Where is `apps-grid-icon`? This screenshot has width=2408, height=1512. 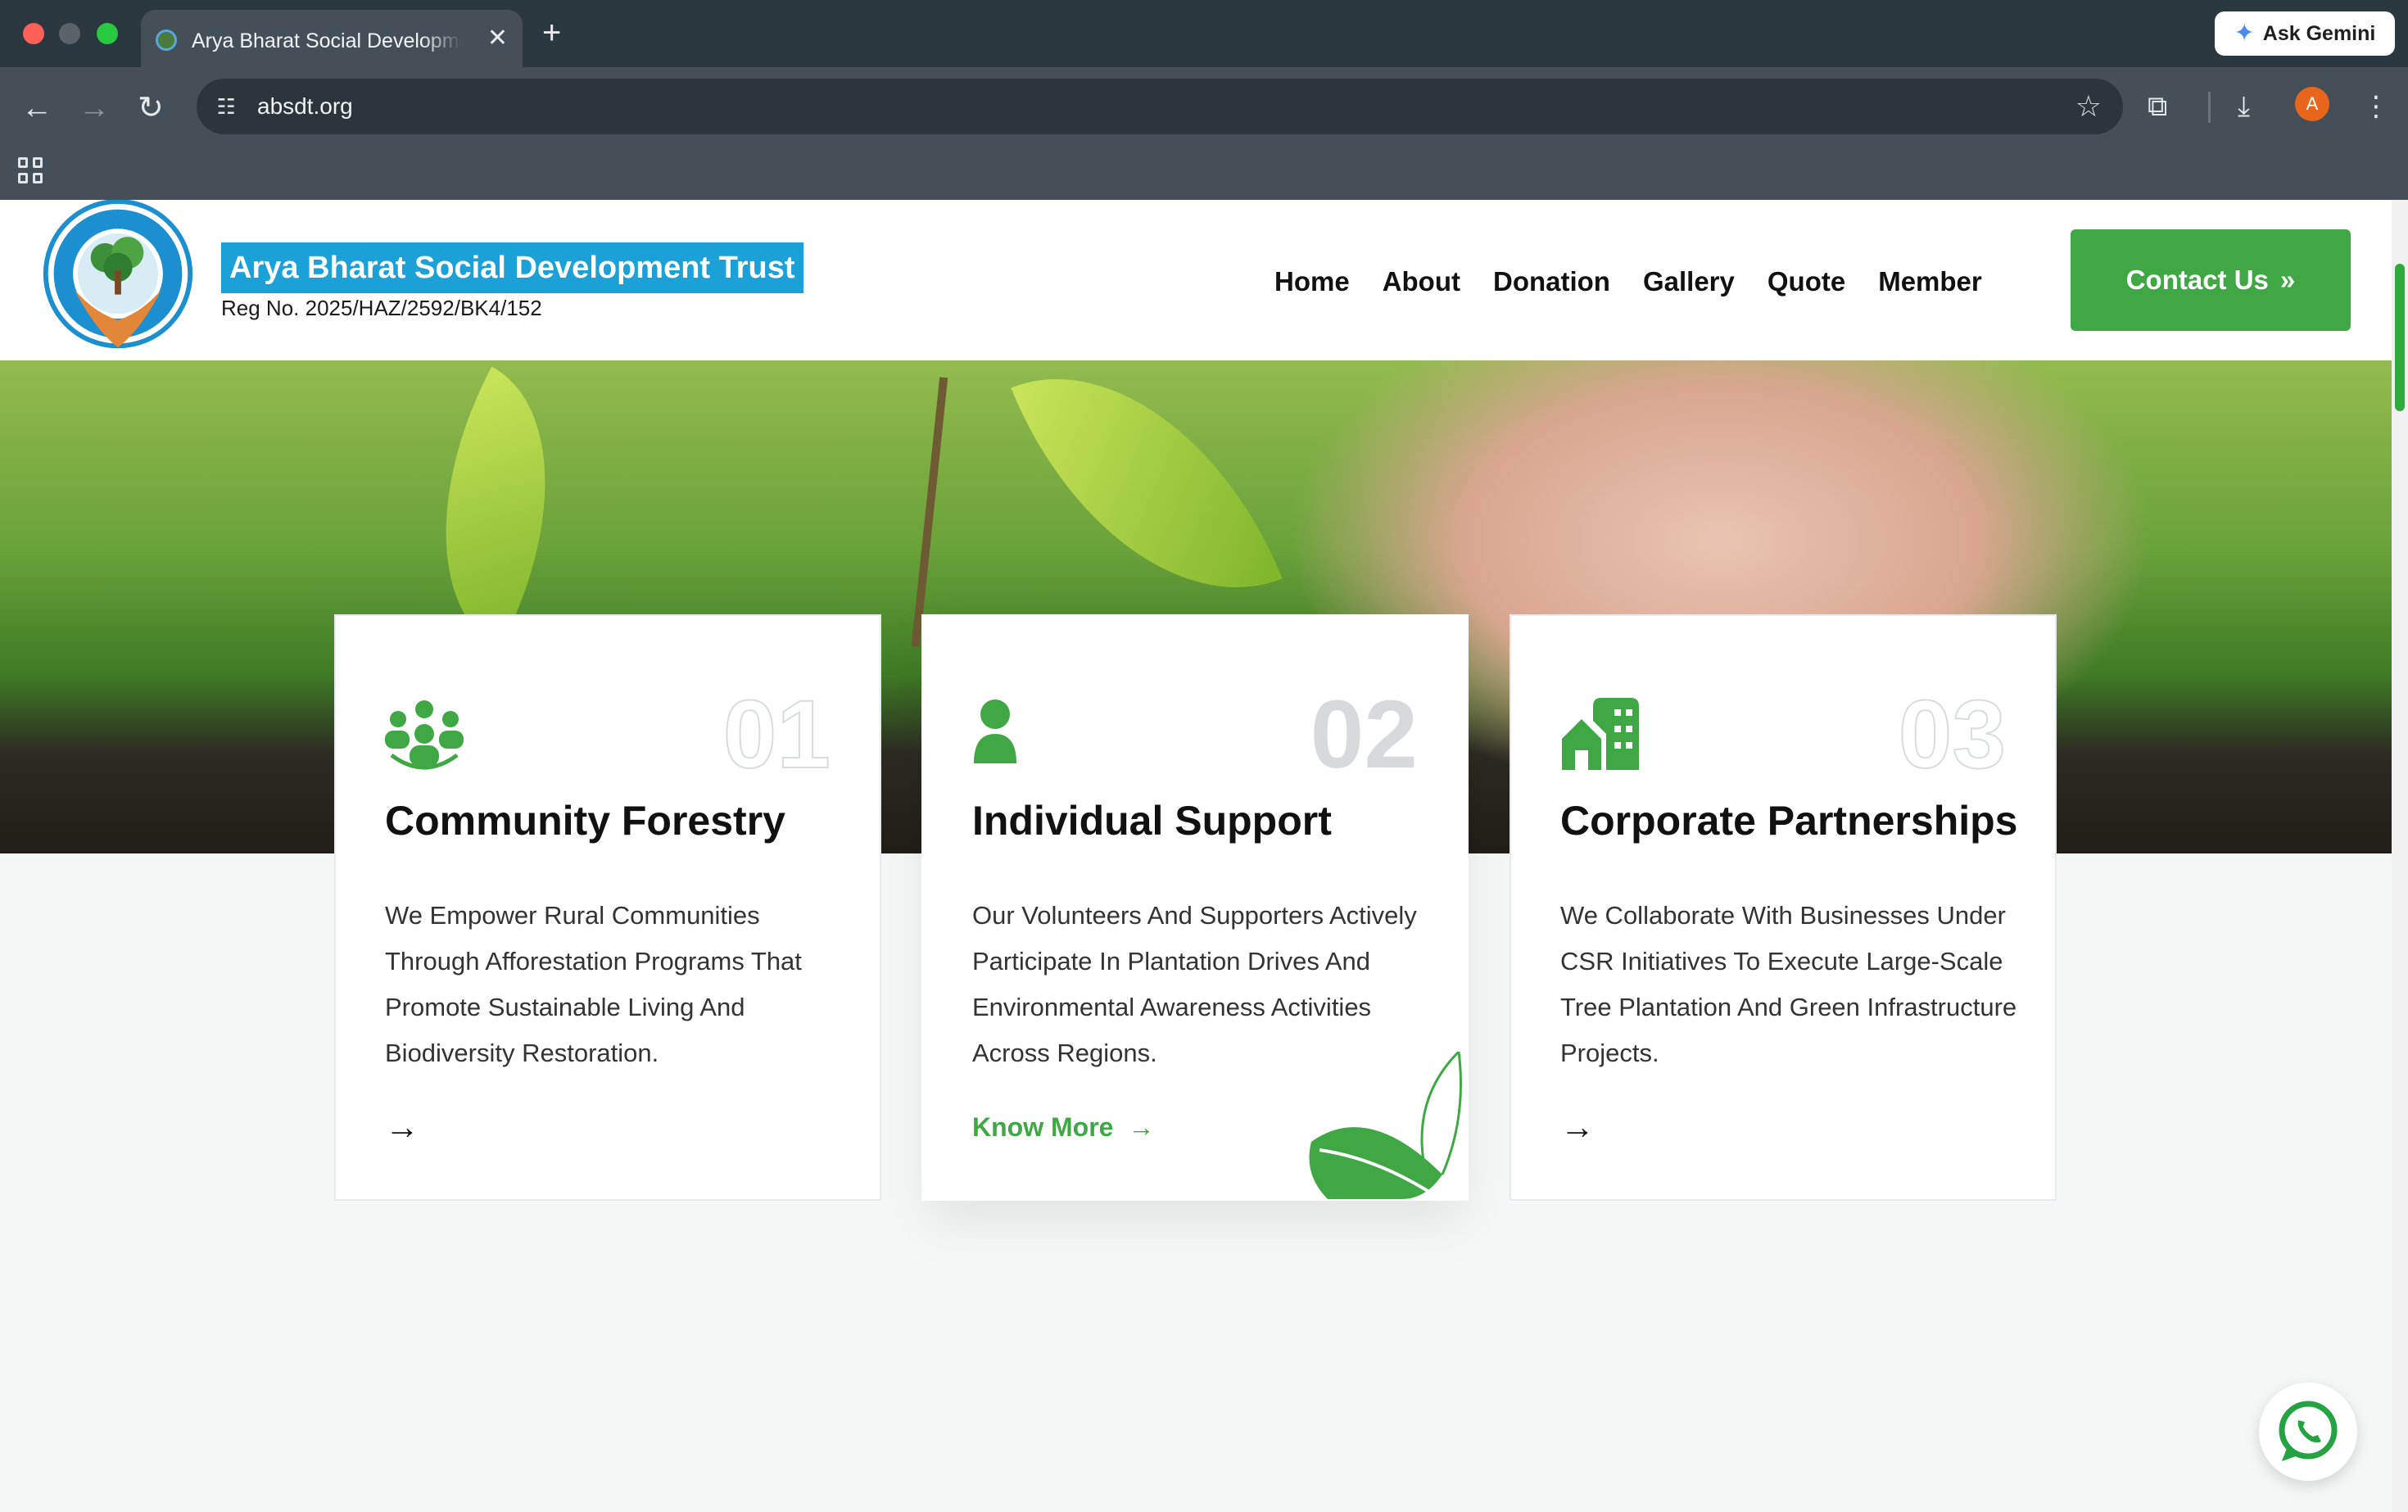
apps-grid-icon is located at coordinates (31, 170).